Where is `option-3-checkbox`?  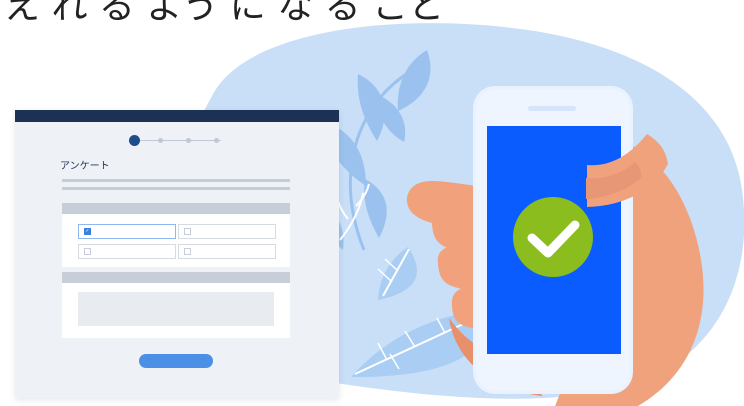
option-3-checkbox is located at coordinates (127, 251).